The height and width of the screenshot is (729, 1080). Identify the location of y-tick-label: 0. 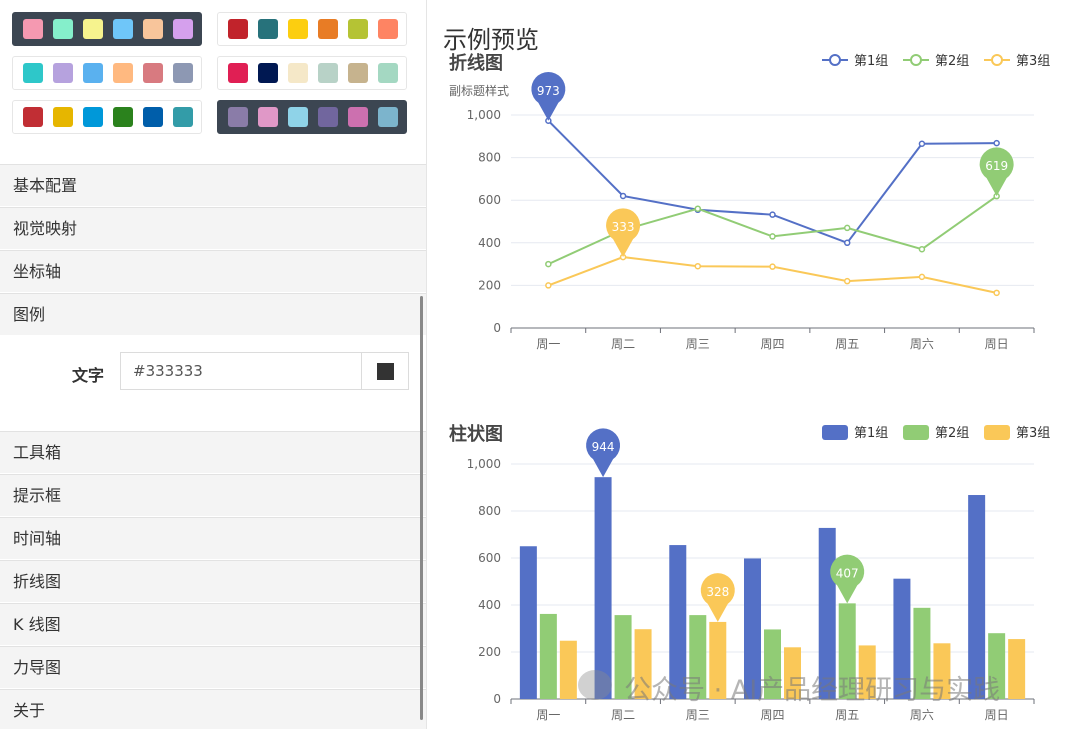
(497, 328).